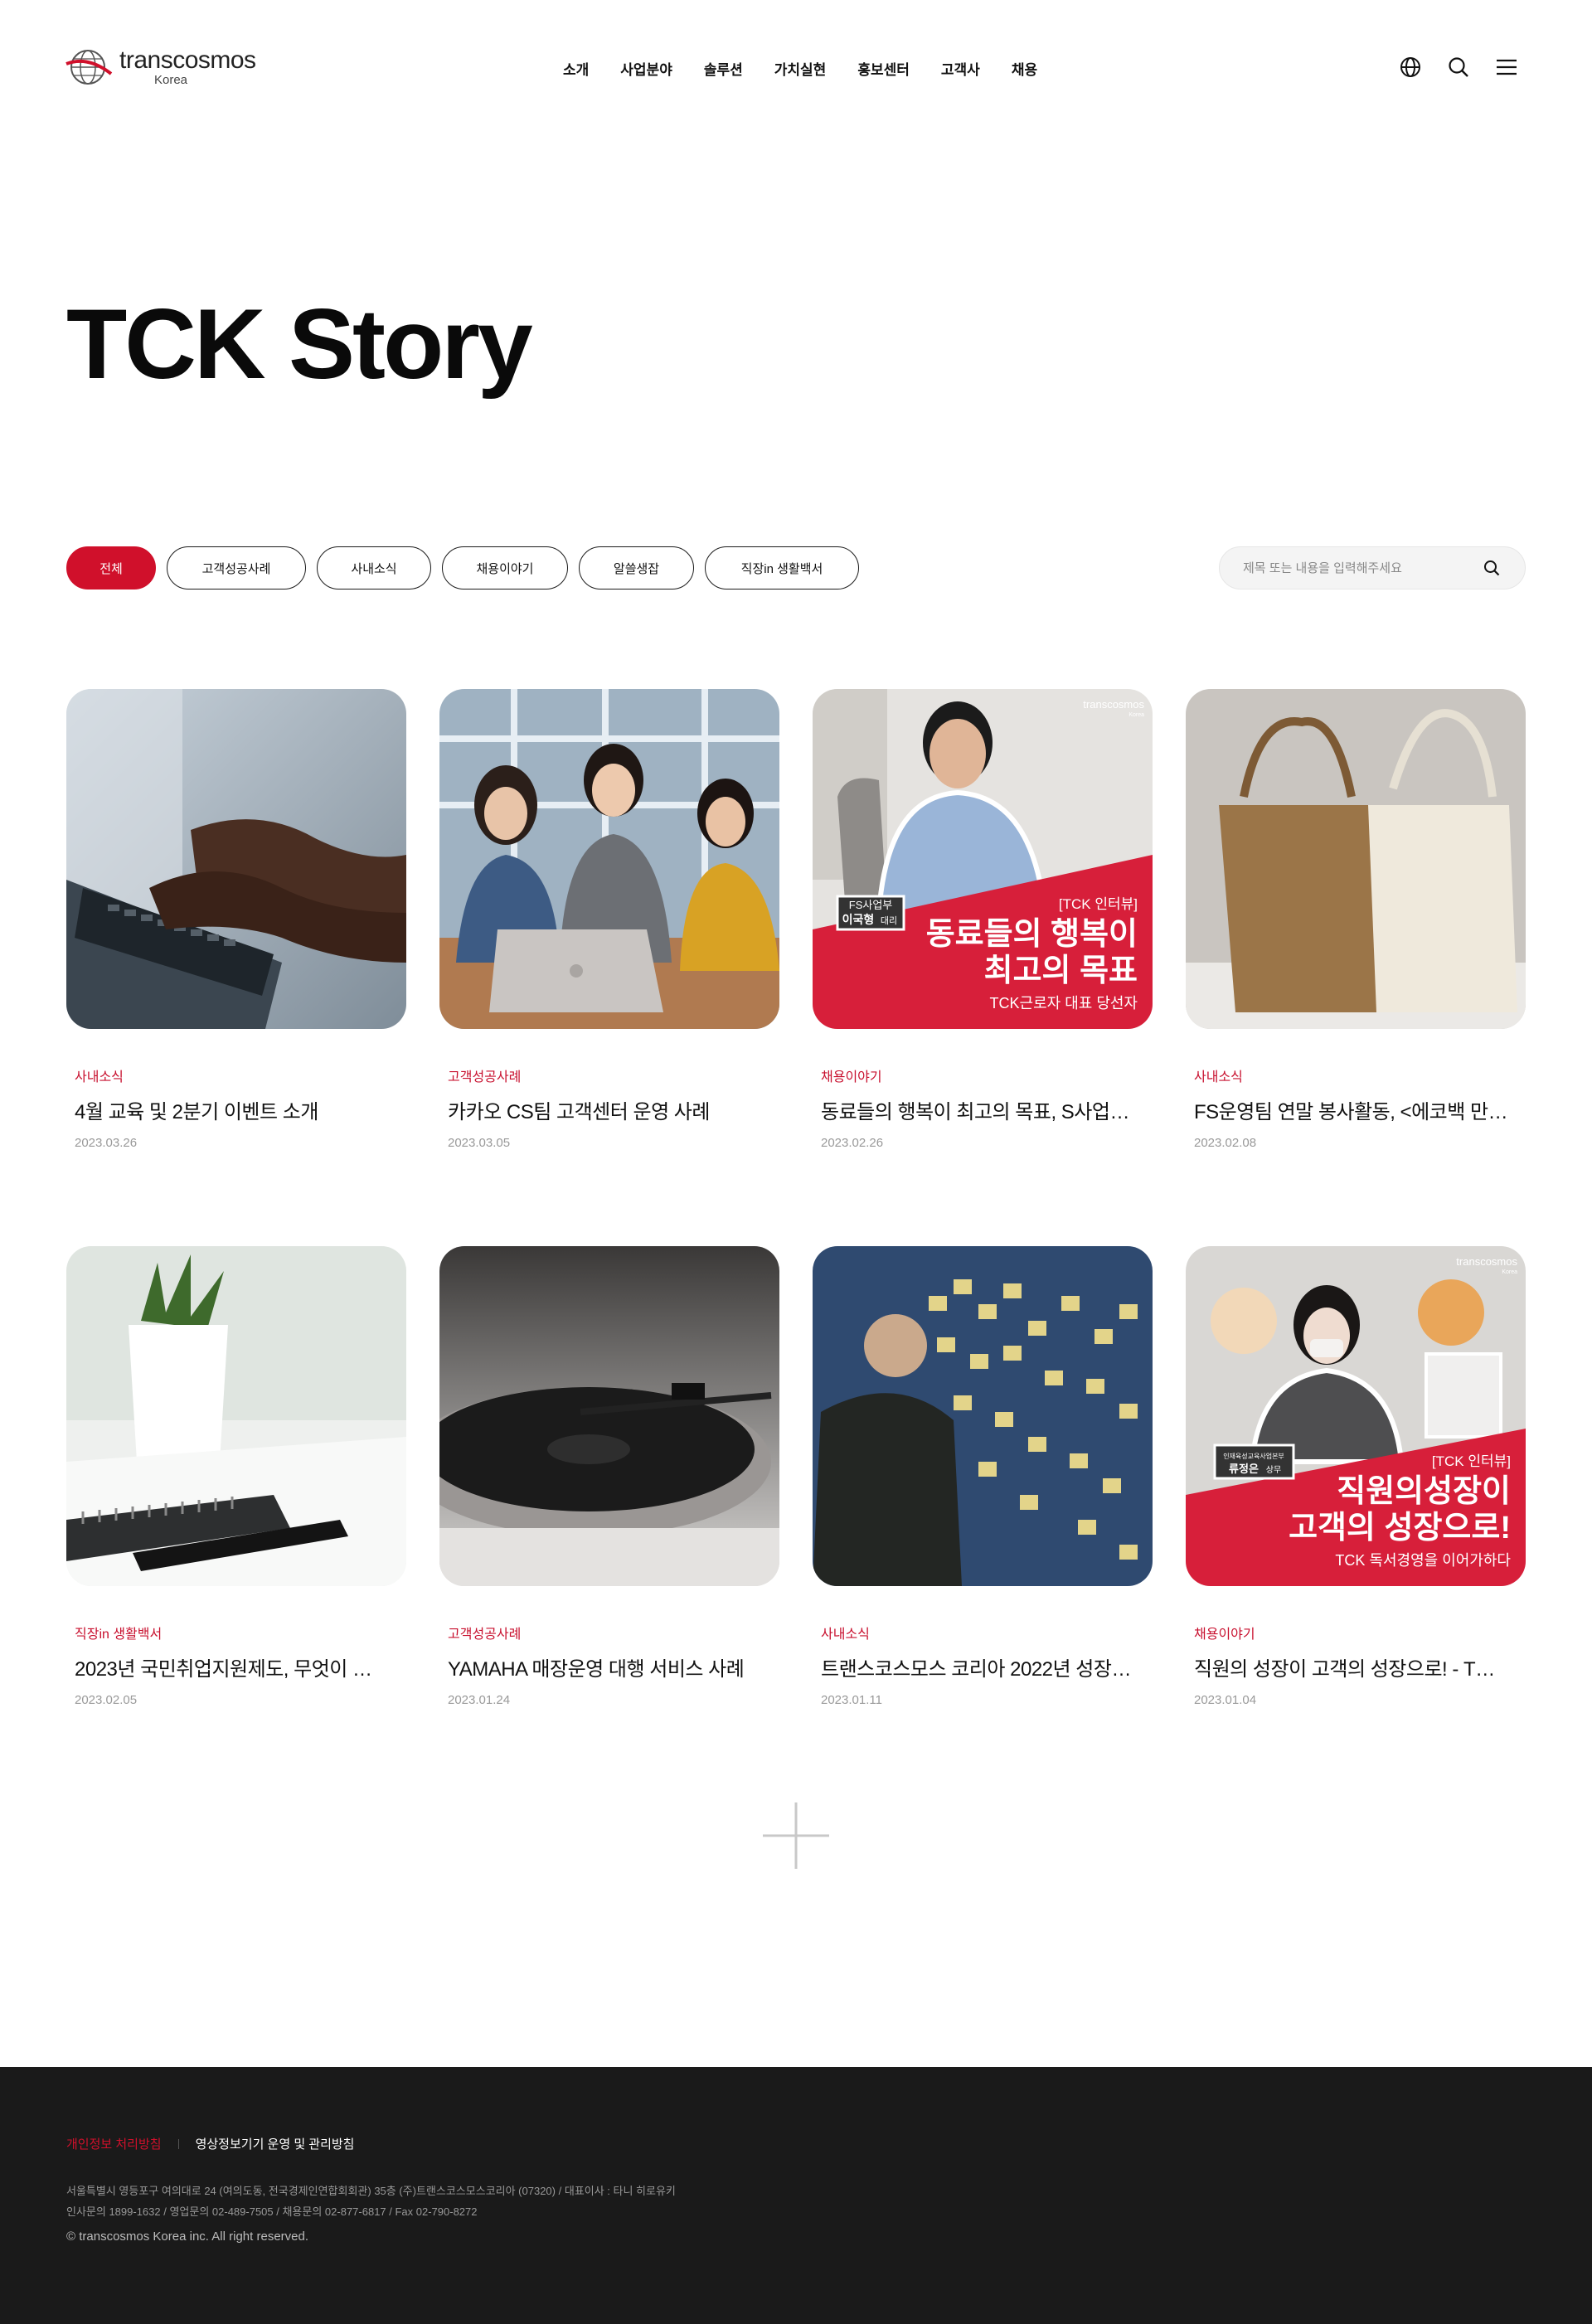 The width and height of the screenshot is (1592, 2324). I want to click on card-date: 2023.03.05, so click(479, 1143).